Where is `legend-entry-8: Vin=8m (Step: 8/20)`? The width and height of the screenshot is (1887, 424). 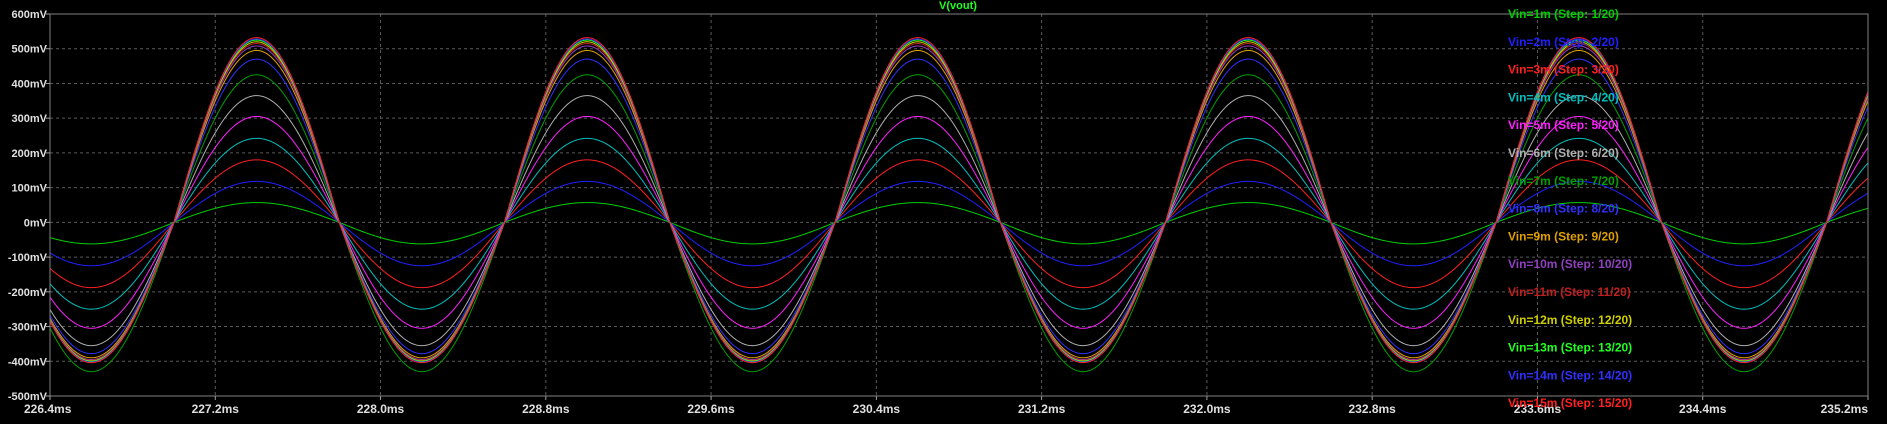
legend-entry-8: Vin=8m (Step: 8/20) is located at coordinates (1563, 209).